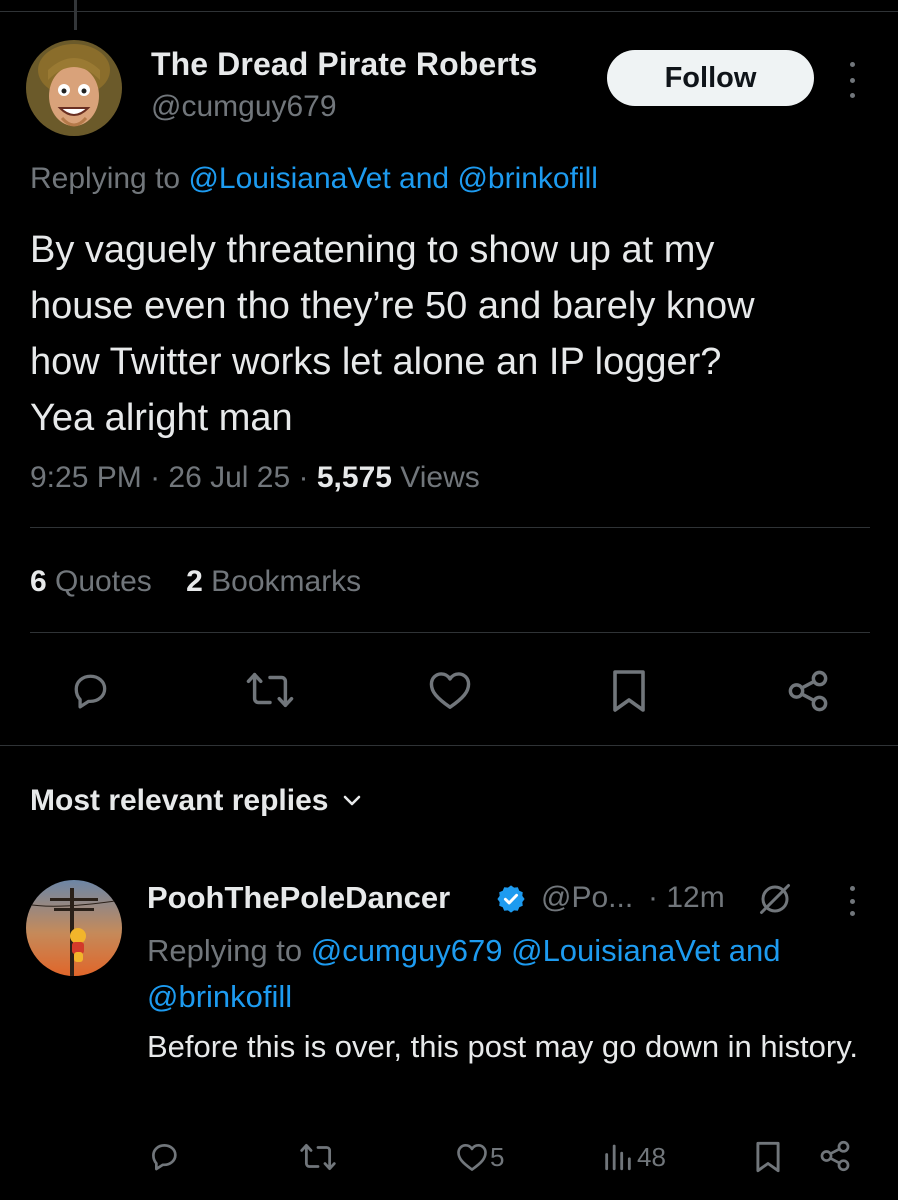  Describe the element at coordinates (768, 1157) in the screenshot. I see `reply-bookmark-icon` at that location.